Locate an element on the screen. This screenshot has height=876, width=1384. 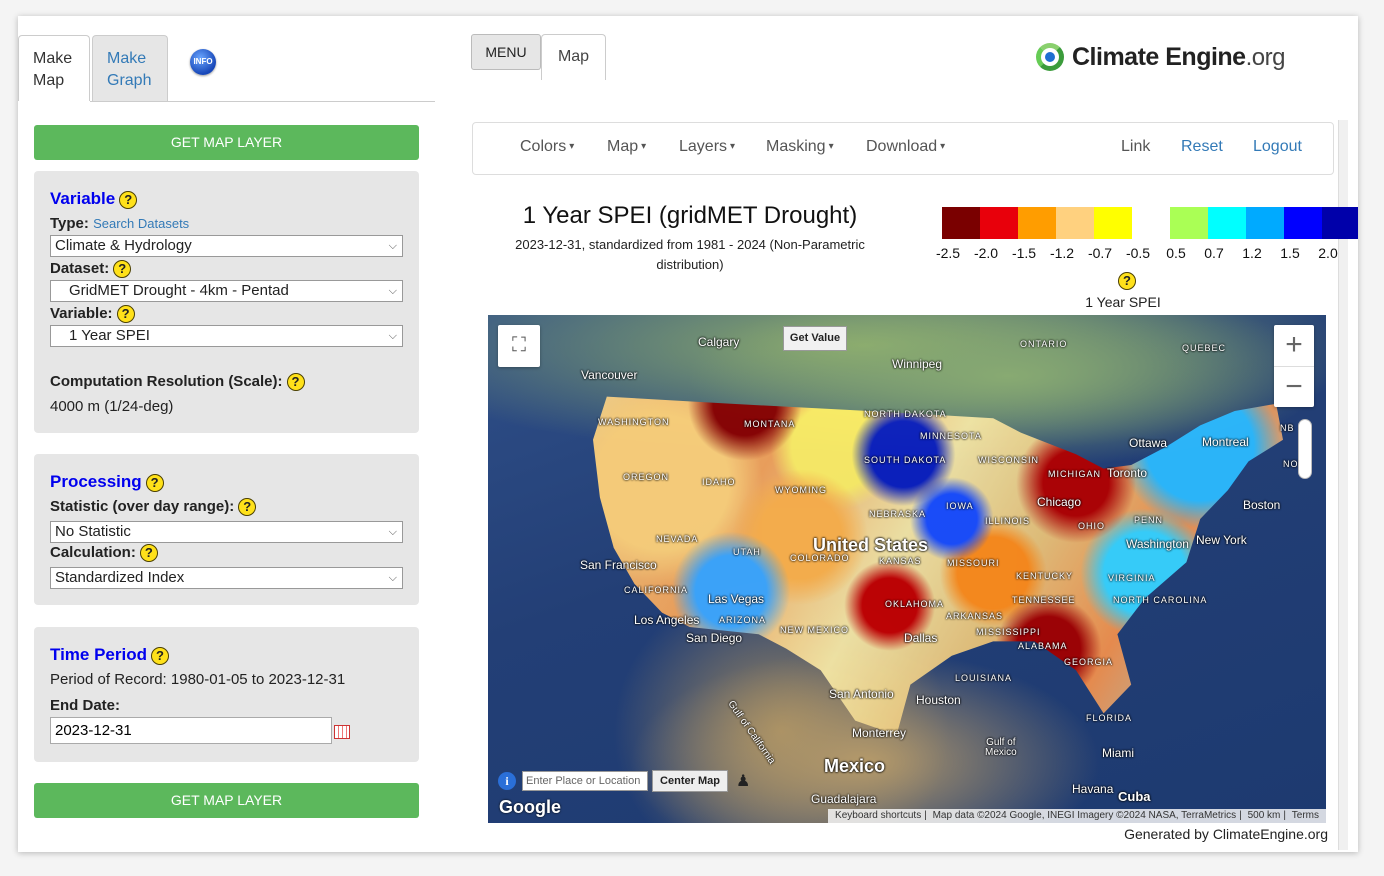
nav-logout: Logout is located at coordinates (1277, 147).